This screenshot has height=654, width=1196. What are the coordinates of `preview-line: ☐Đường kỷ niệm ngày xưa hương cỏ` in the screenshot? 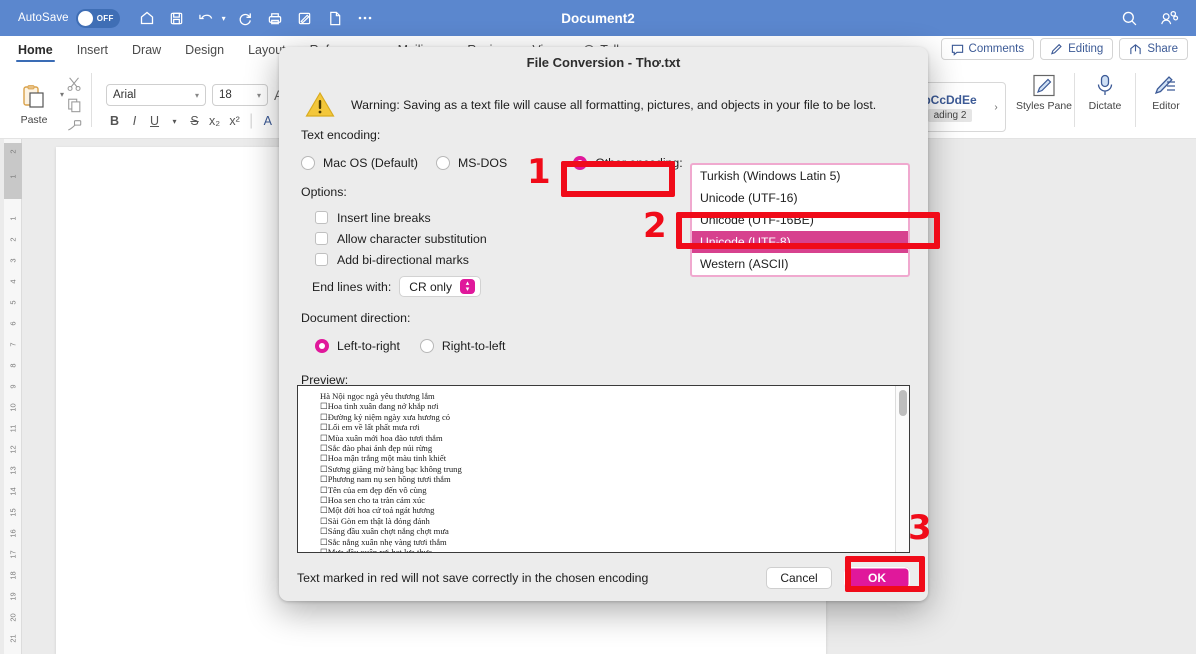 It's located at (385, 416).